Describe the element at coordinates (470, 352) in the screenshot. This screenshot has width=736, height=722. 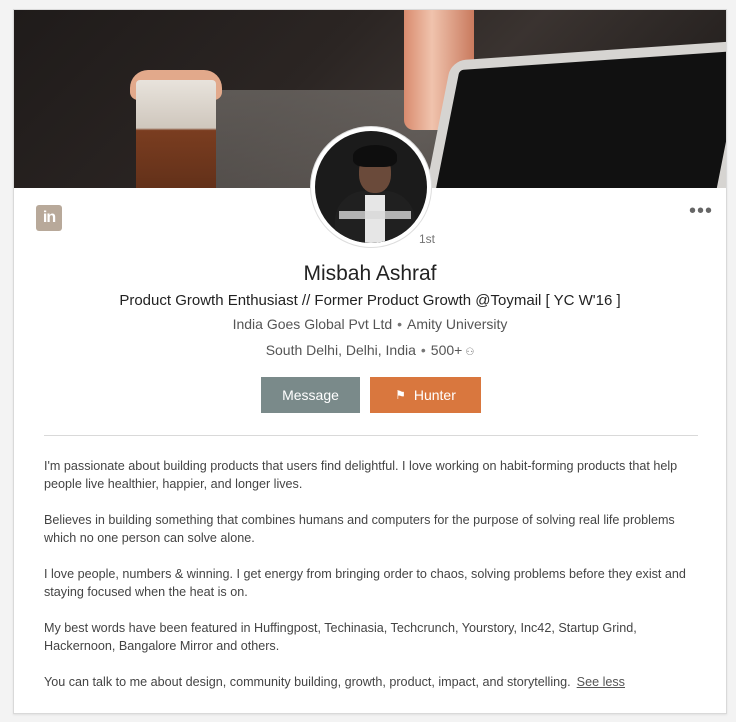
I see `people-icon: ⚇` at that location.